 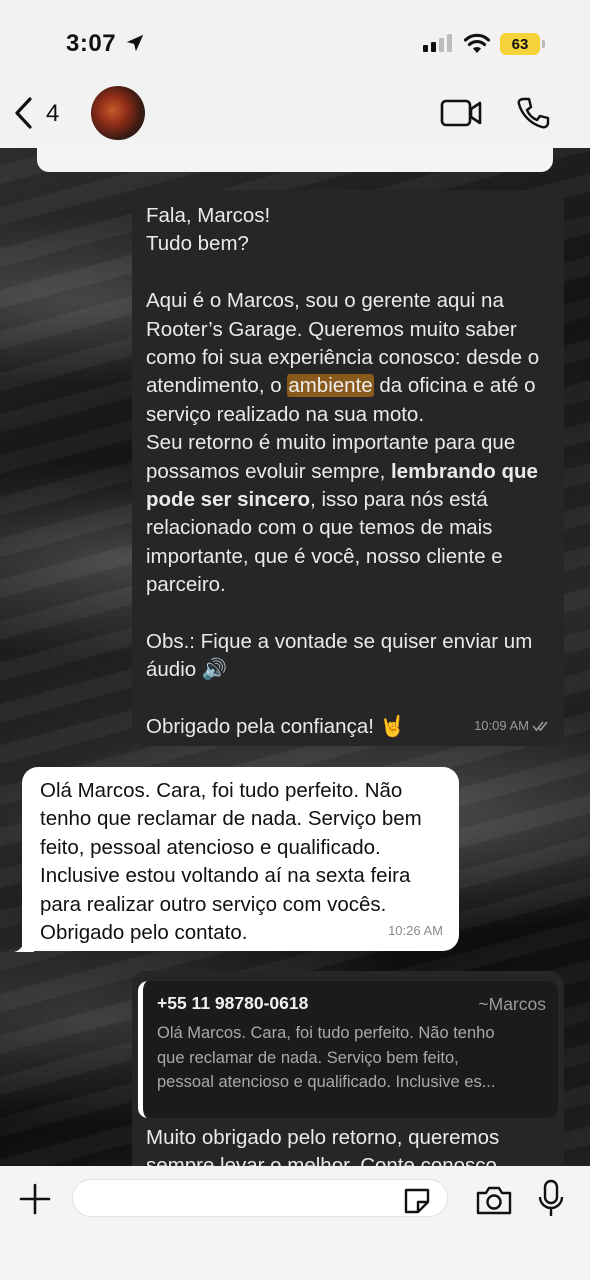 What do you see at coordinates (118, 113) in the screenshot?
I see `contact-avatar` at bounding box center [118, 113].